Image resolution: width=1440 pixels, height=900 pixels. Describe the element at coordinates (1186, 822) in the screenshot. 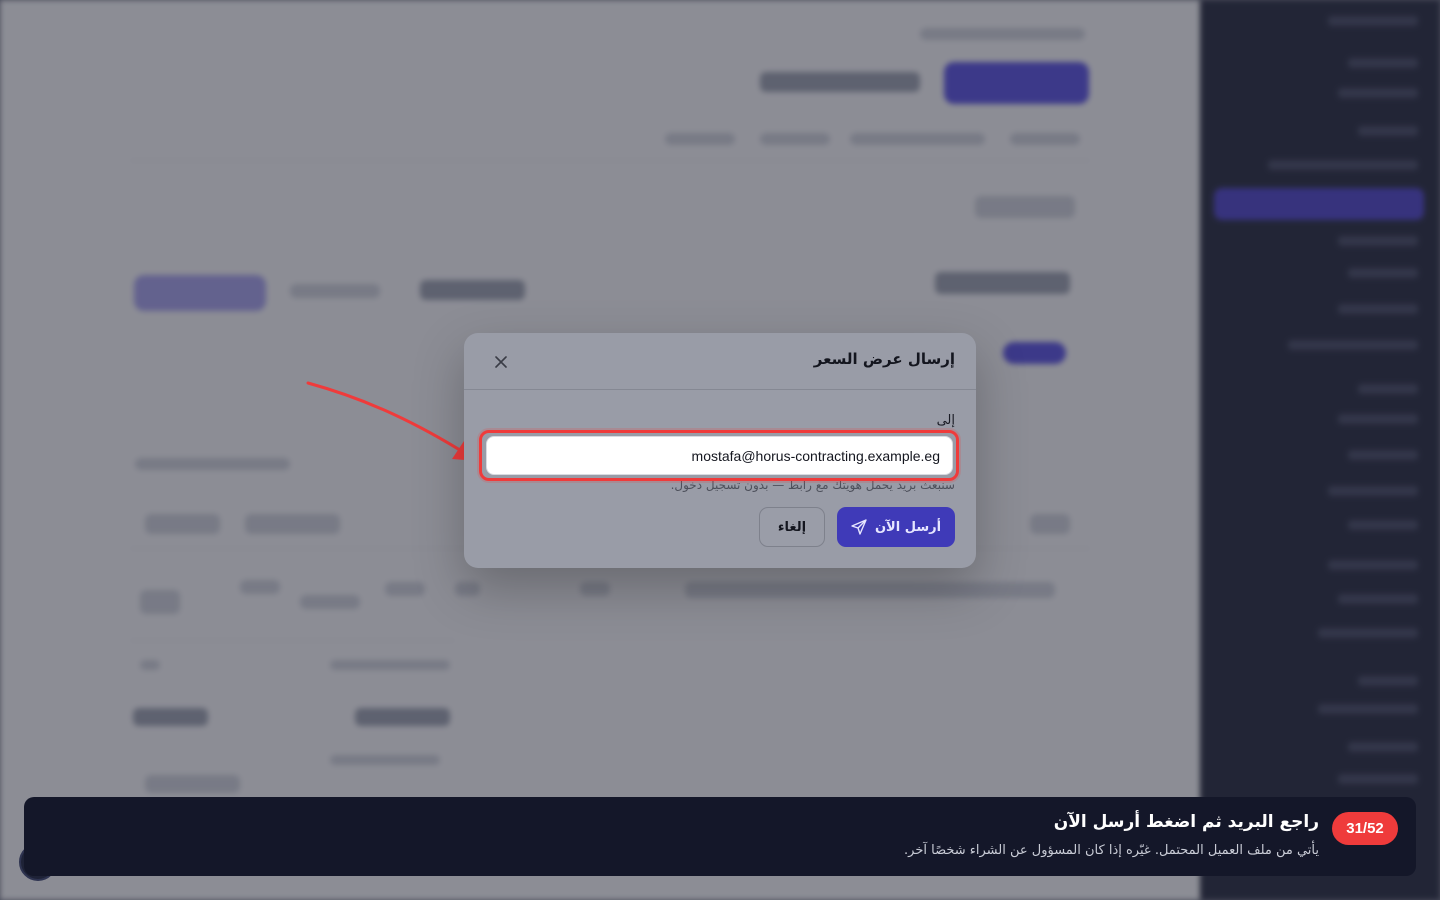

I see `tour-step-title: راجع البريد ثم اضغط أرسل الآن` at that location.